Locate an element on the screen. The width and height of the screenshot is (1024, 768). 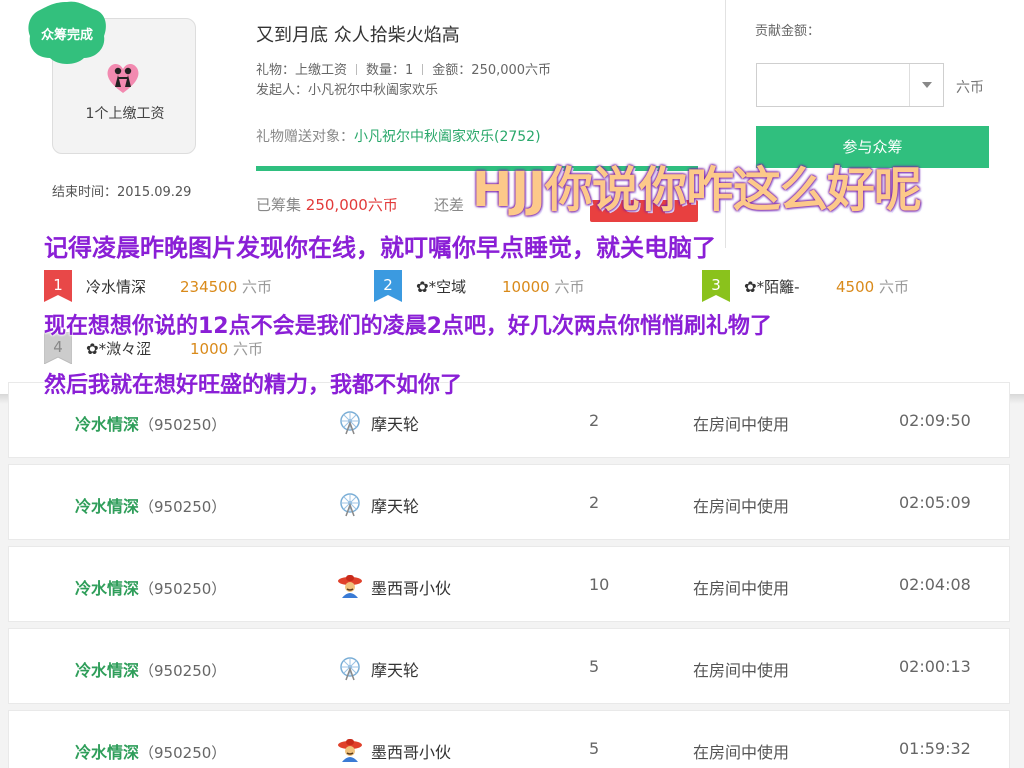
campaign-title: 又到月底 众人拾柴火焰高 is located at coordinates (358, 35).